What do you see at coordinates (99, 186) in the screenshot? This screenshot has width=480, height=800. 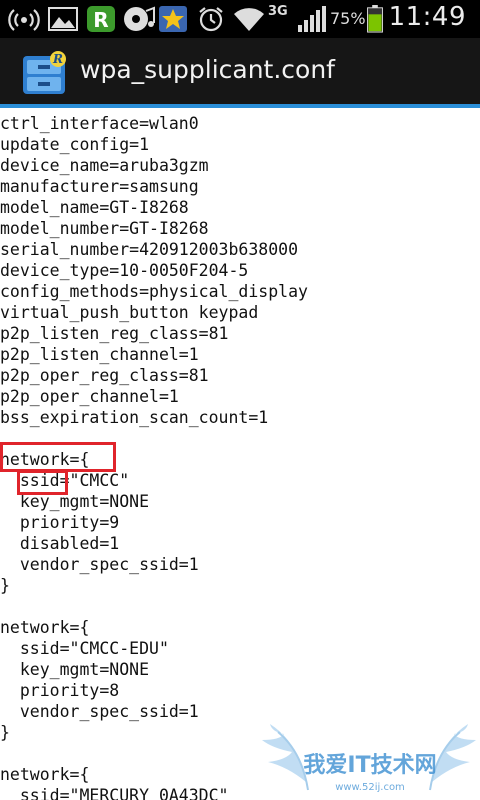 I see `file-line: manufacturer=samsung` at bounding box center [99, 186].